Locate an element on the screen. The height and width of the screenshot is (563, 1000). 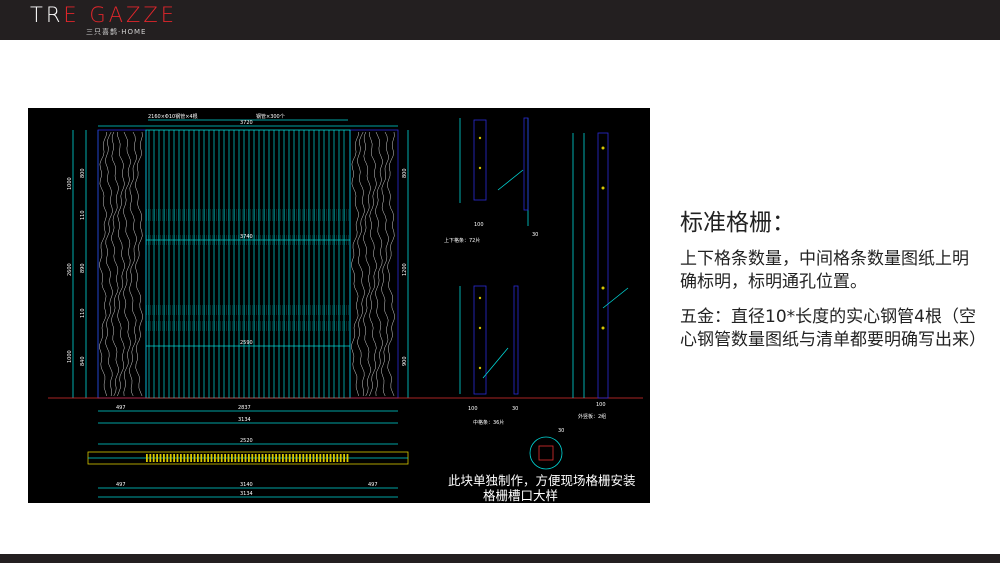
dim-mid-0: 3740 is located at coordinates (246, 237).